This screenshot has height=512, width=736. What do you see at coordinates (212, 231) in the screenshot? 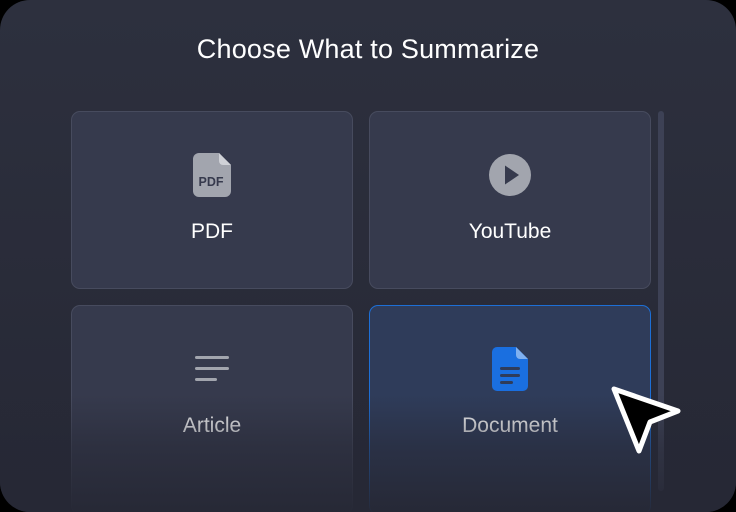
I see `option-label-pdf: PDF` at bounding box center [212, 231].